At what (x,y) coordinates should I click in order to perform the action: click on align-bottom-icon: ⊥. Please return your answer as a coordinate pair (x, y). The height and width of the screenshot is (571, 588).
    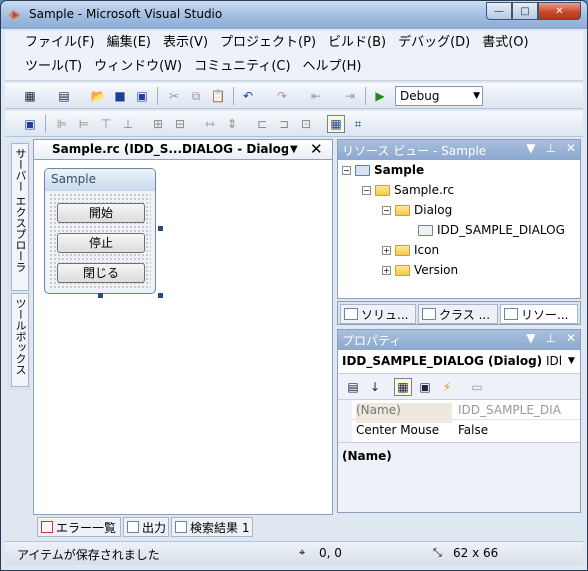
    Looking at the image, I should click on (128, 124).